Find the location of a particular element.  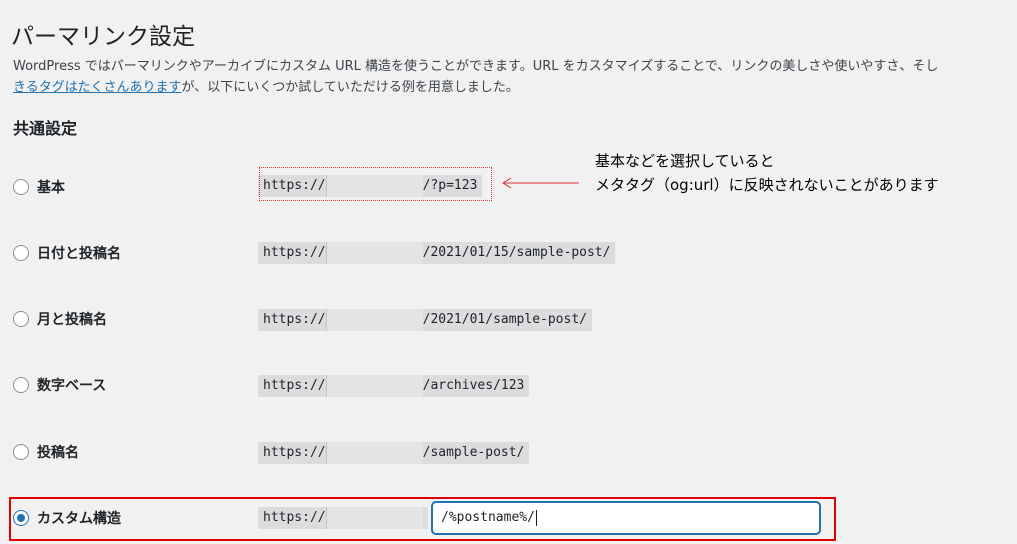

numeric-url-example: https:///archives/123 is located at coordinates (394, 386).